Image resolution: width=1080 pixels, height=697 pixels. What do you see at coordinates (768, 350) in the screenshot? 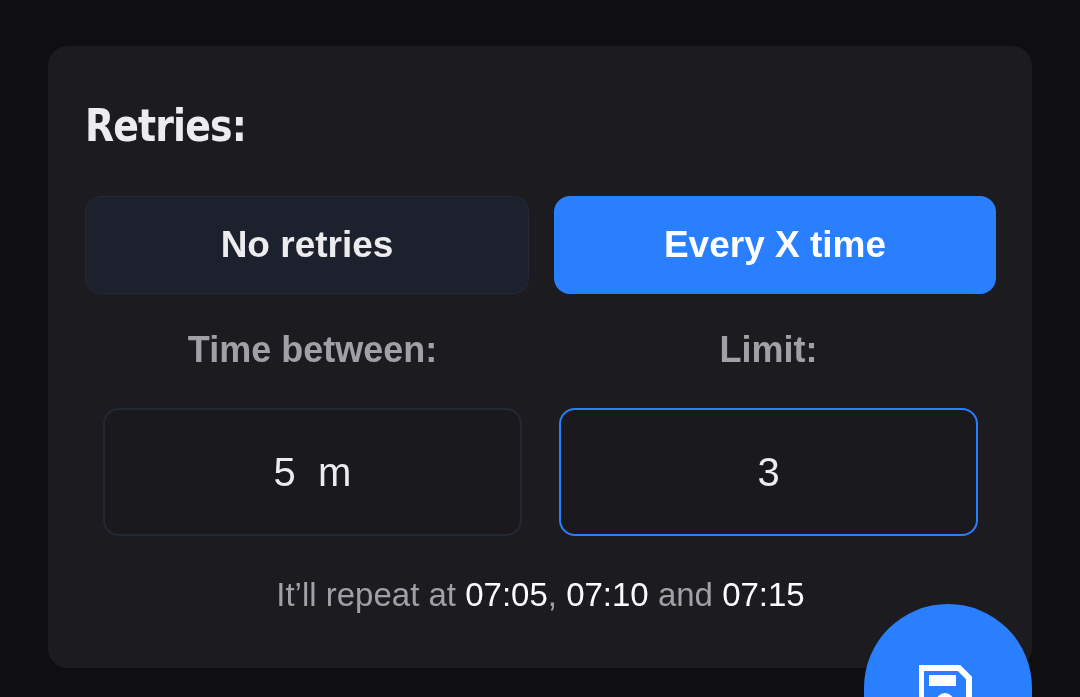
I see `field-label: Limit:` at bounding box center [768, 350].